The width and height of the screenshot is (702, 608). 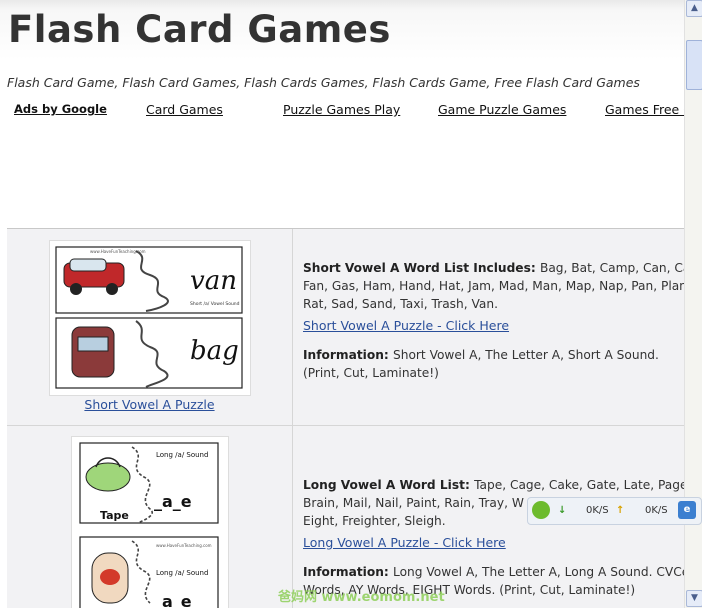 I want to click on download-arrow-icon: ↓, so click(x=562, y=510).